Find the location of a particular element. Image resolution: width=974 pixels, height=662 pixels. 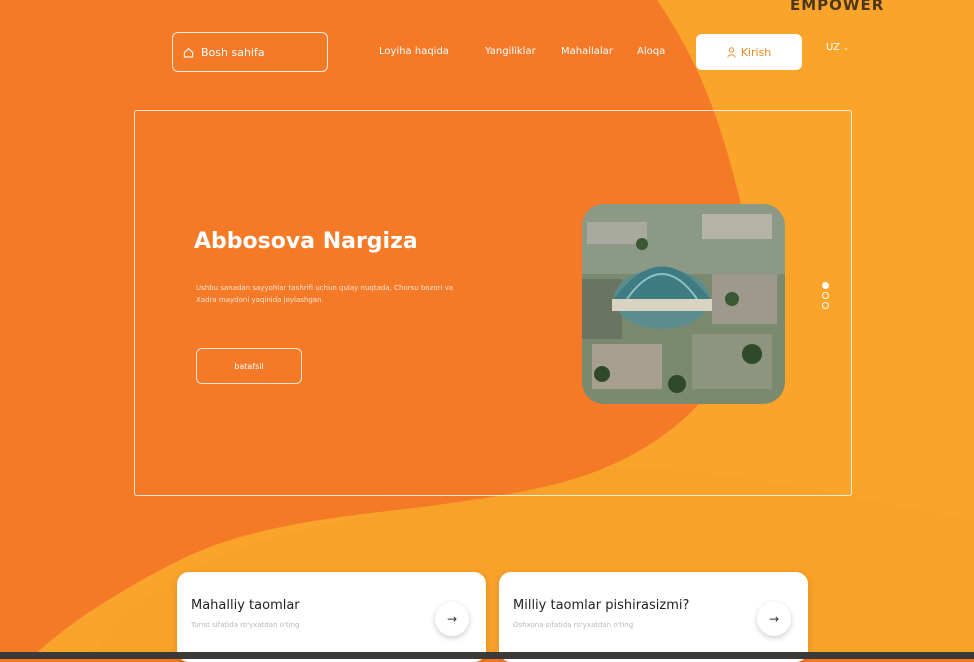

nav-contact: Aloqa is located at coordinates (651, 51).